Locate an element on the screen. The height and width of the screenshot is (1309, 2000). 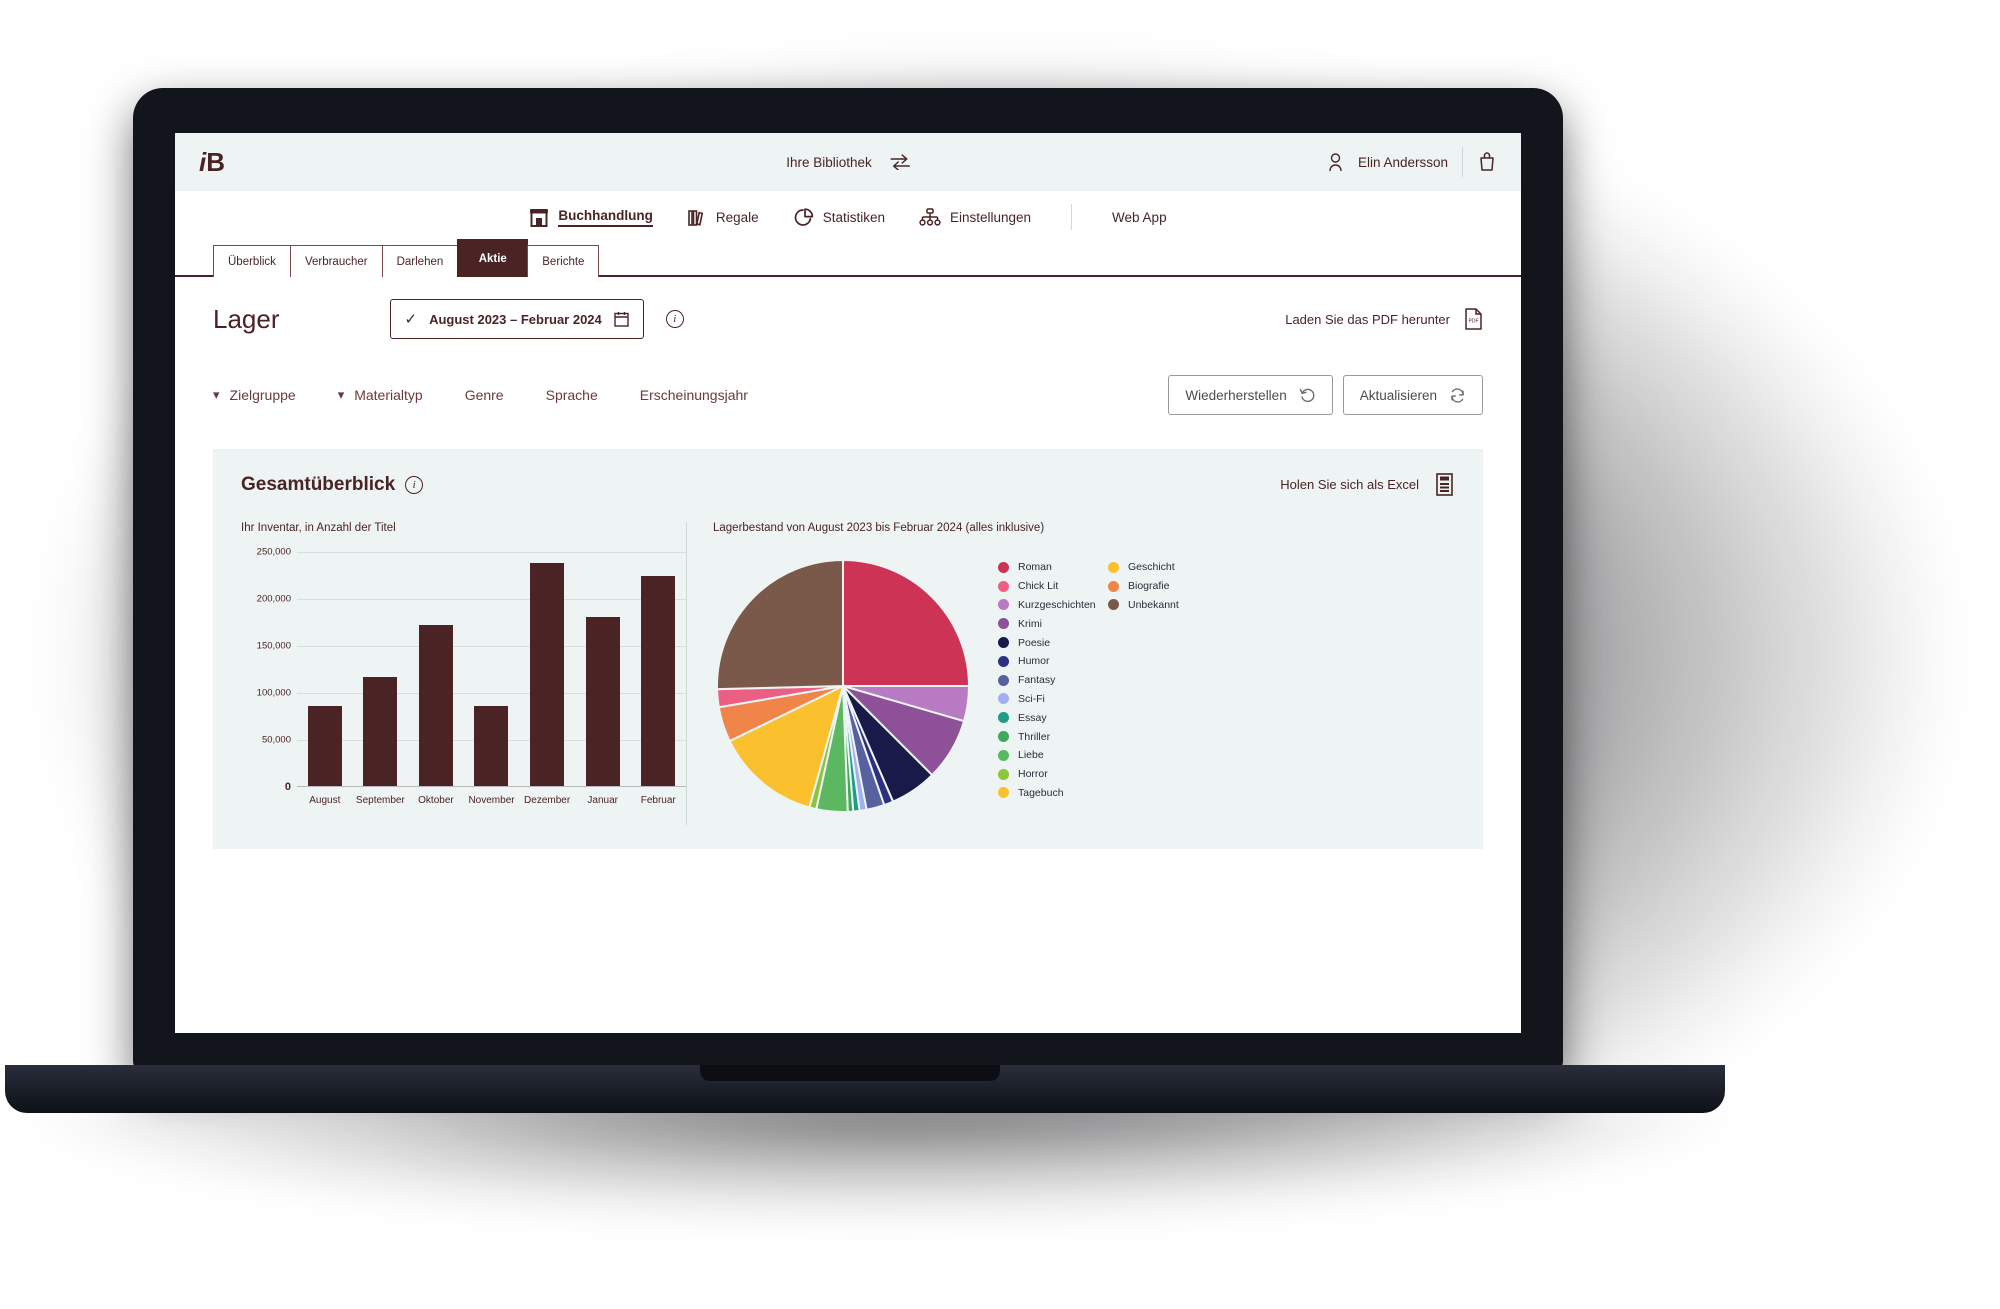
nav-label: Statistiken is located at coordinates (853, 217).